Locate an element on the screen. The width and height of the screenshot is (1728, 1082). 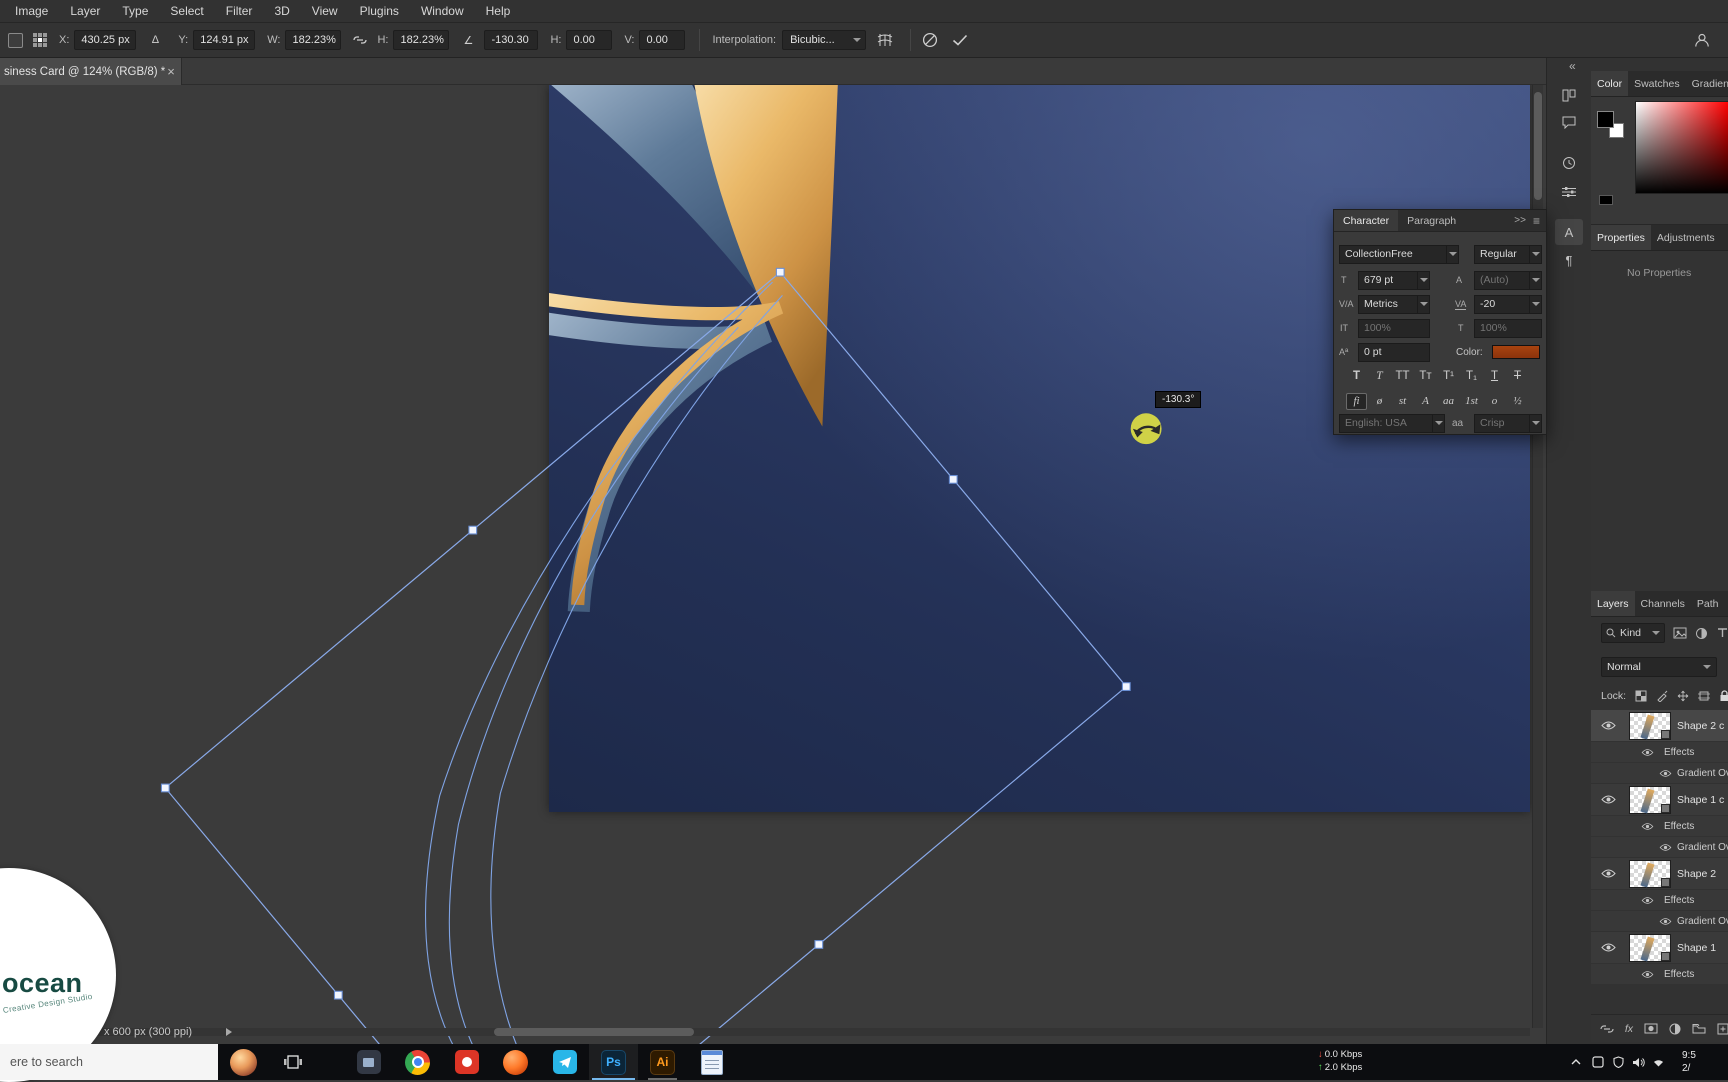
rotation-angle-field: -130.30 is located at coordinates (511, 40).